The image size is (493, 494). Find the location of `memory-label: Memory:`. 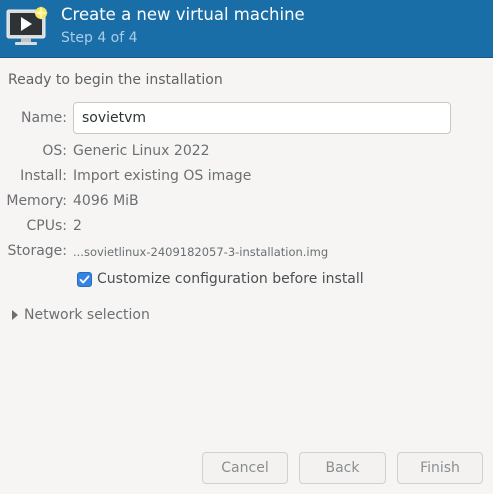

memory-label: Memory: is located at coordinates (36, 201).